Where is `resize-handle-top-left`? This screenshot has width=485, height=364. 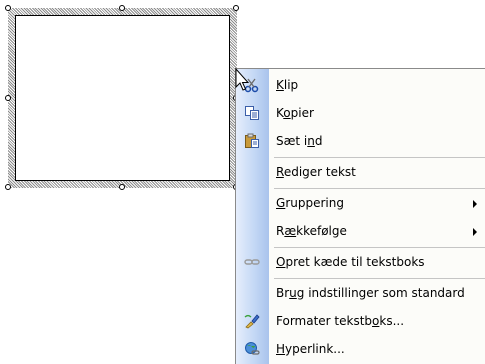 resize-handle-top-left is located at coordinates (8, 8).